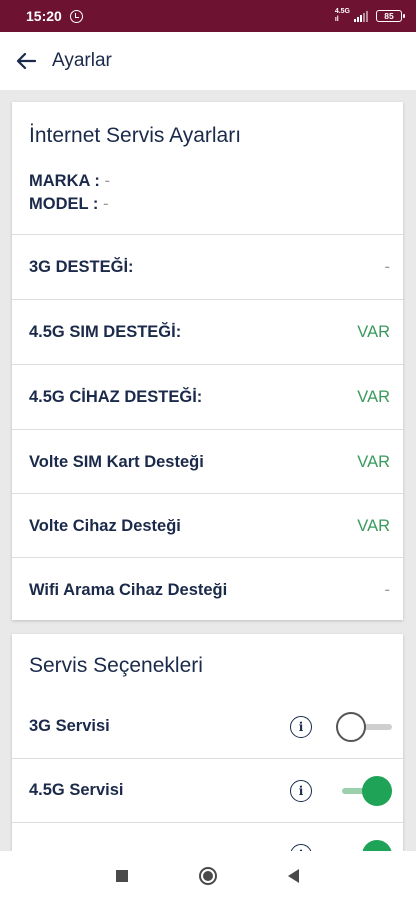 The height and width of the screenshot is (900, 416). I want to click on recents-square-icon, so click(122, 876).